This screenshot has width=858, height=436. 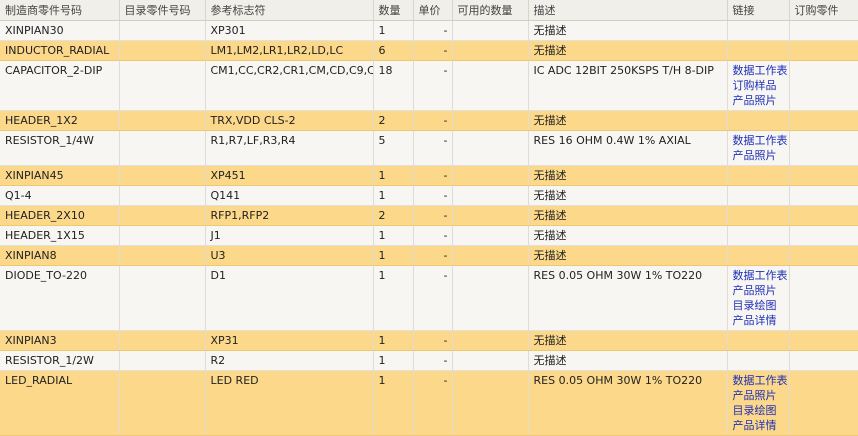 What do you see at coordinates (429, 195) in the screenshot?
I see `table-row: Q1-4 Q141 1- 无描述` at bounding box center [429, 195].